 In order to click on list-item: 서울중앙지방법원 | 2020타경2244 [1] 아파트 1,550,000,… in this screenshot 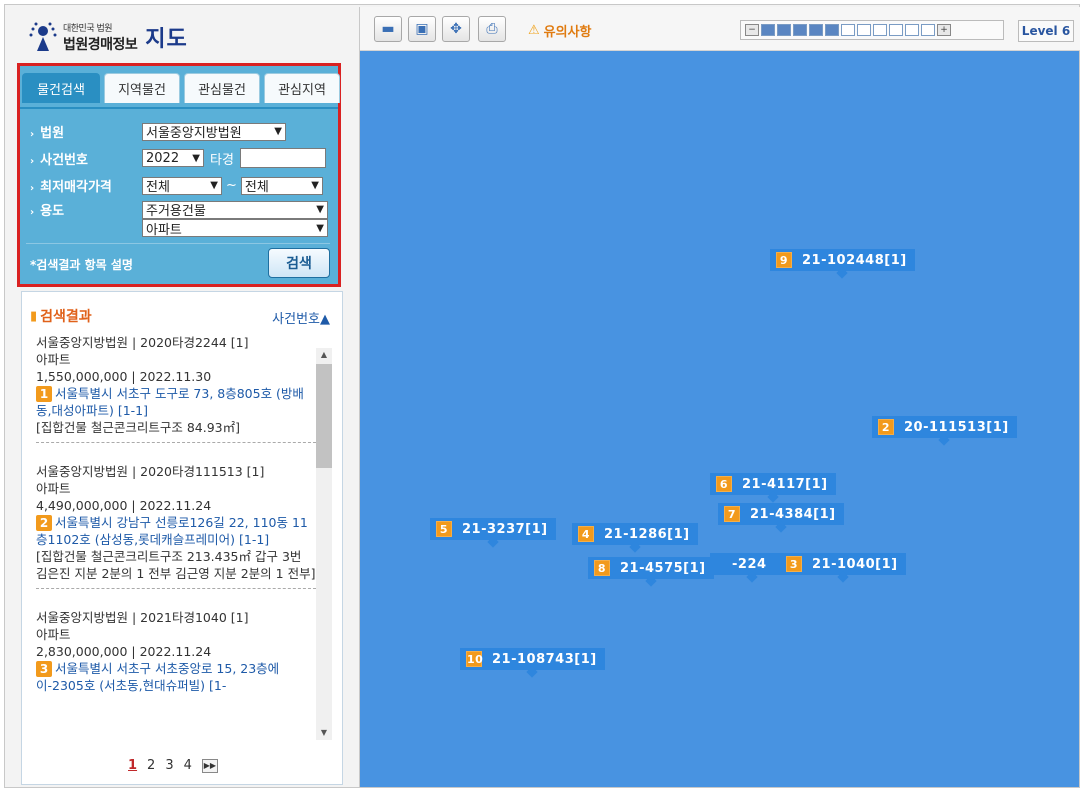, I will do `click(176, 387)`.